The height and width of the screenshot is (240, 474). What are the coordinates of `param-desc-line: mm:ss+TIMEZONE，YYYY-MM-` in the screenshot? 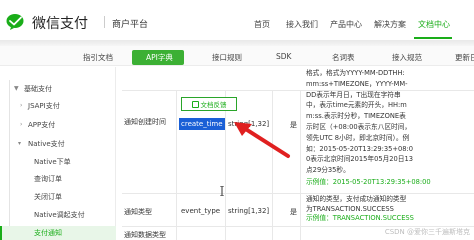 It's located at (357, 83).